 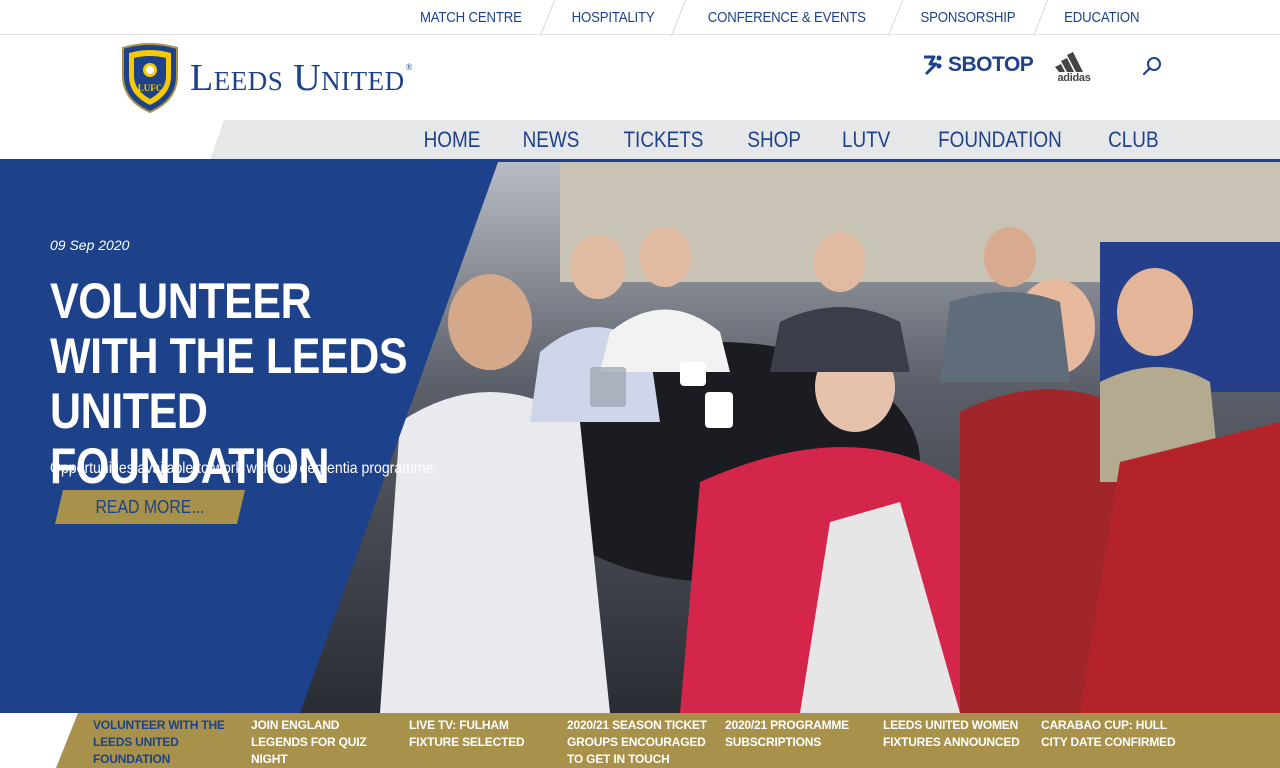 I want to click on sponsor-mark-icon, so click(x=933, y=65).